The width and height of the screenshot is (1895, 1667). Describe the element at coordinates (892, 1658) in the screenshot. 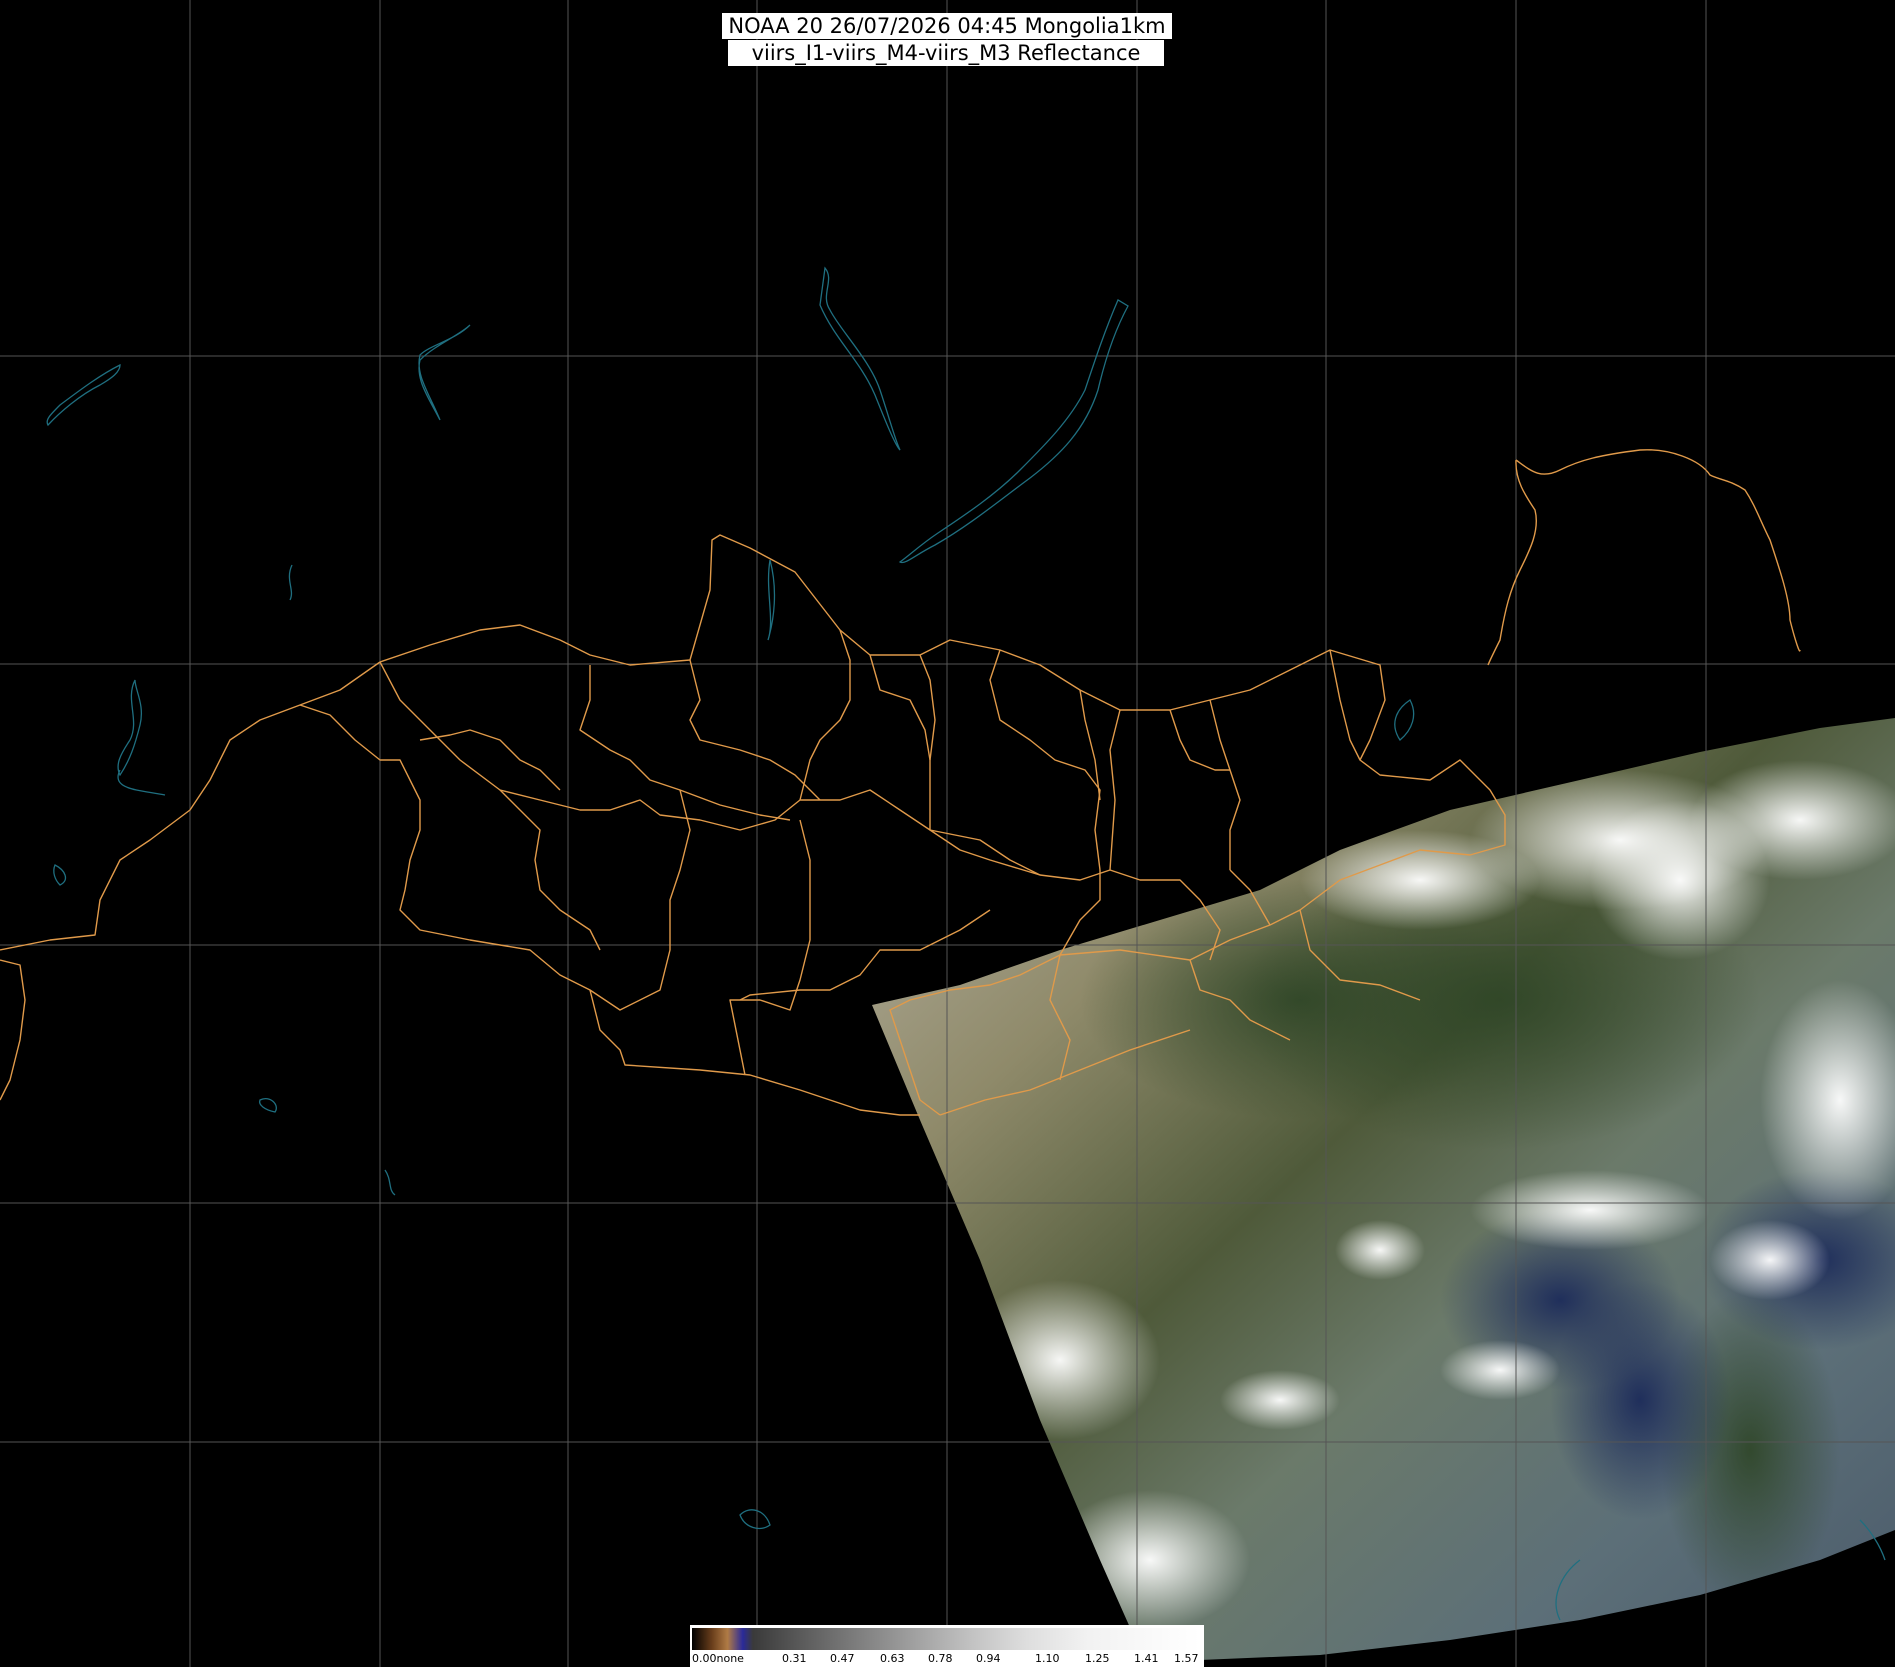

I see `colorbar-tick: 0.63` at that location.